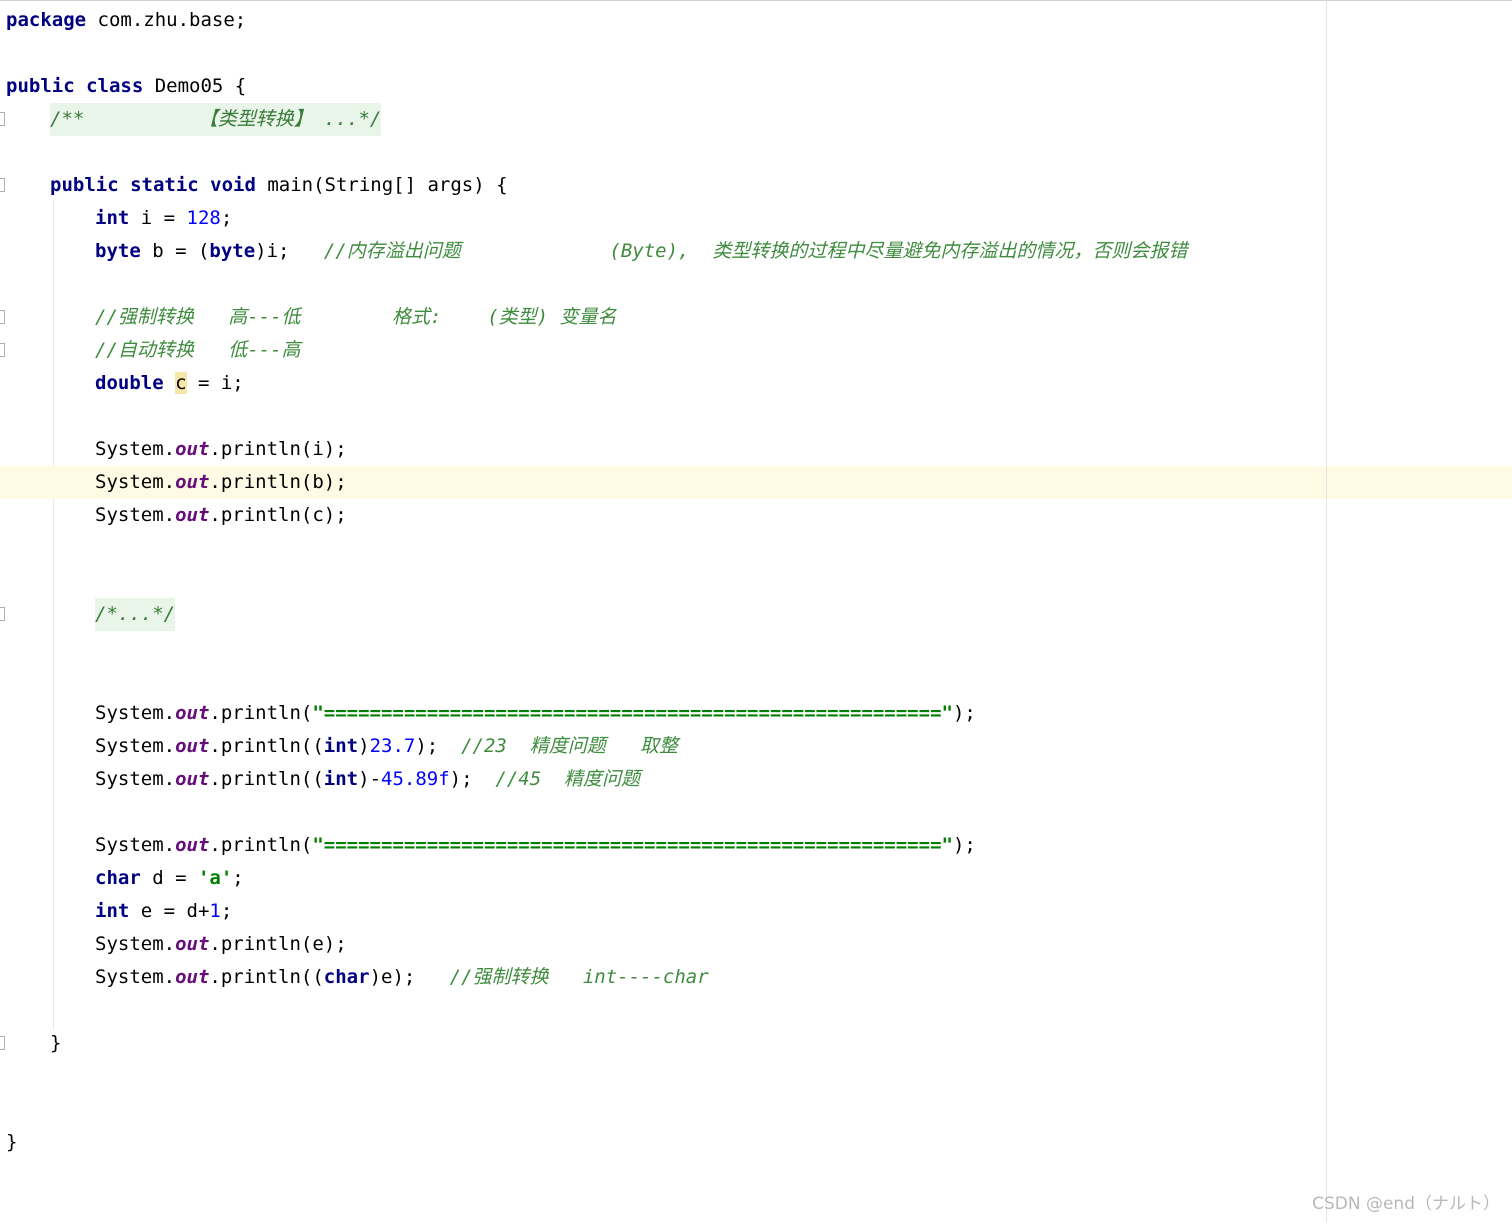 The height and width of the screenshot is (1225, 1512). What do you see at coordinates (756, 317) in the screenshot?
I see `code-line: //强制转换 高---低 格式: (类型) 变量名` at bounding box center [756, 317].